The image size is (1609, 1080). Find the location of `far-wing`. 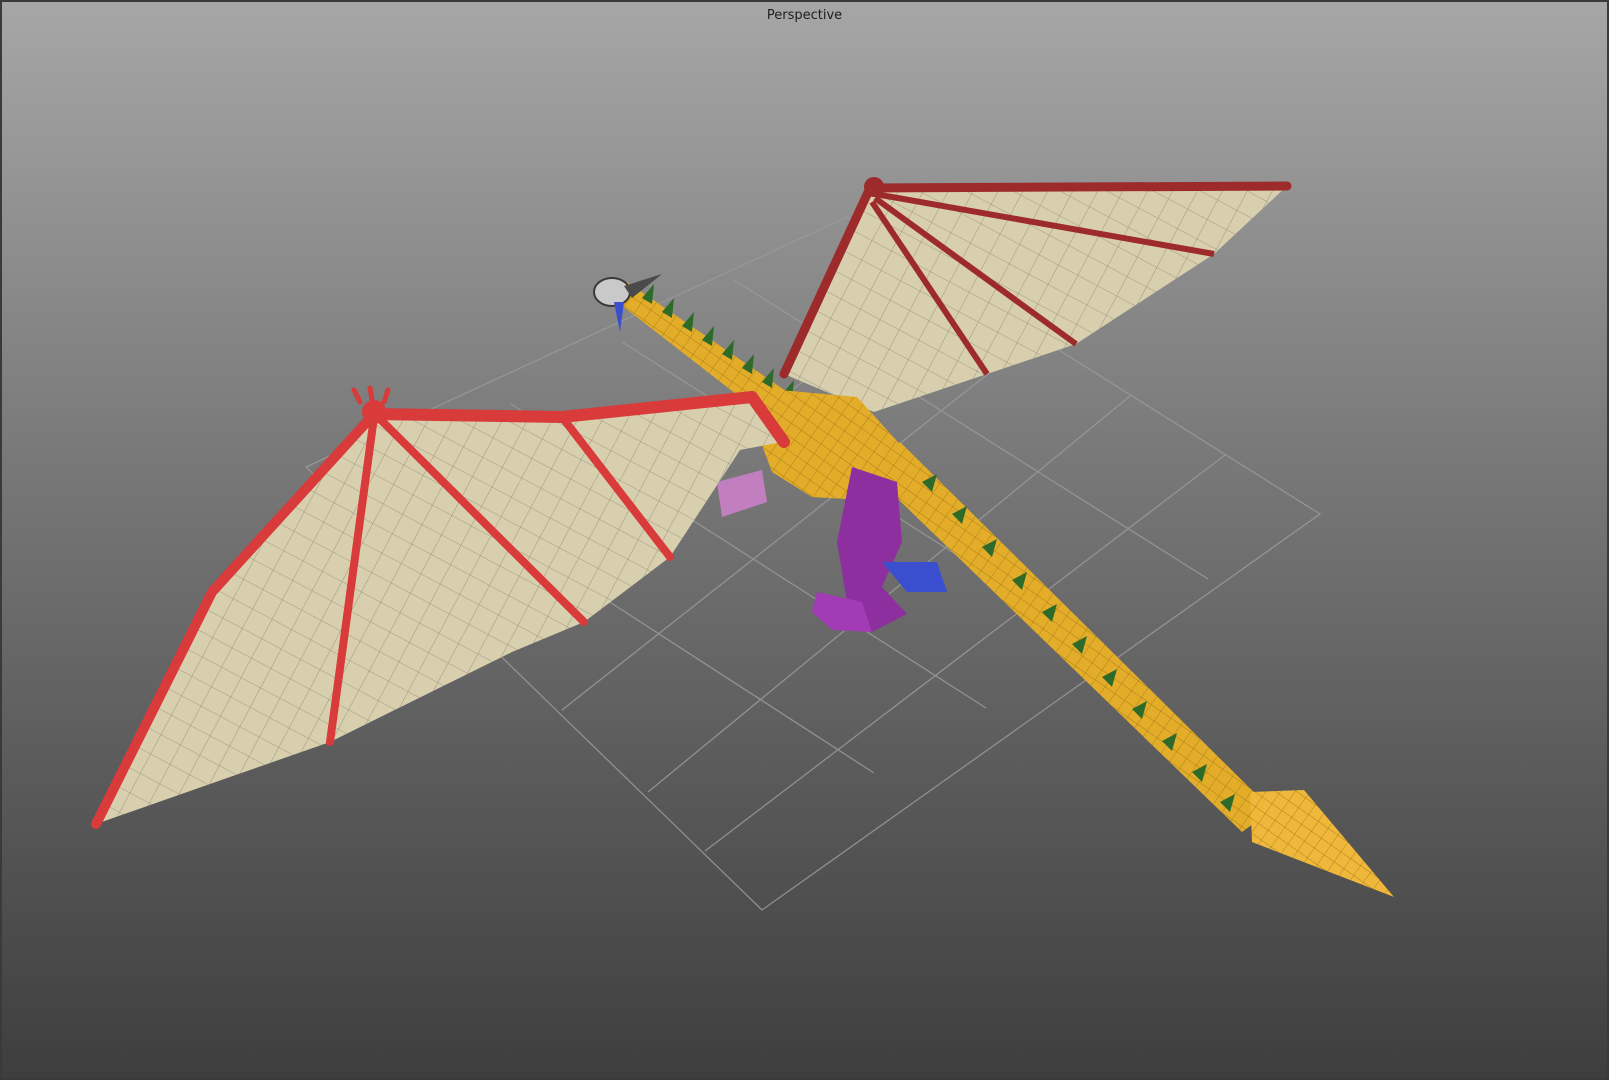

far-wing is located at coordinates (1035, 294).